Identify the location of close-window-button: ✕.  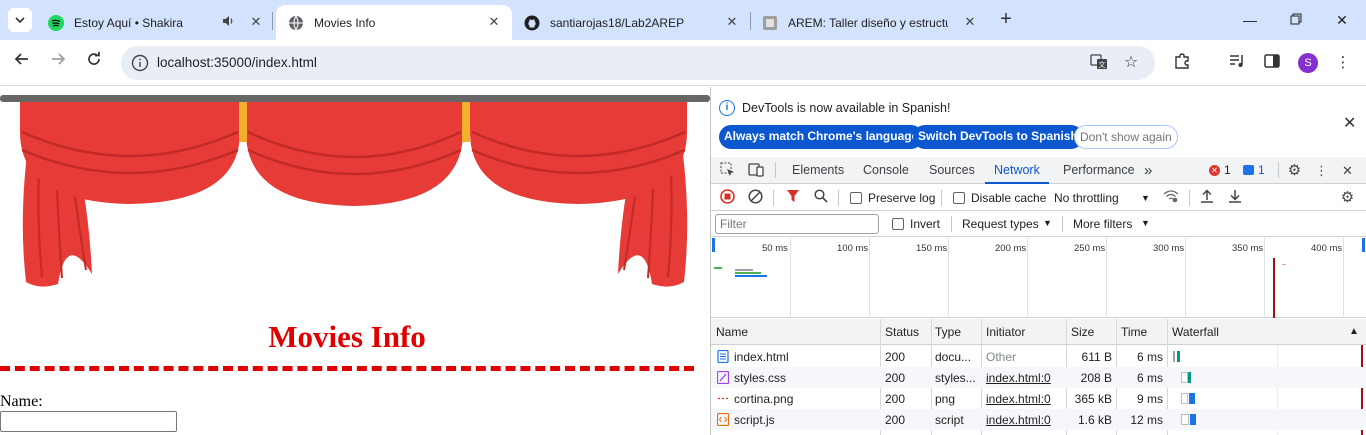
(1342, 20).